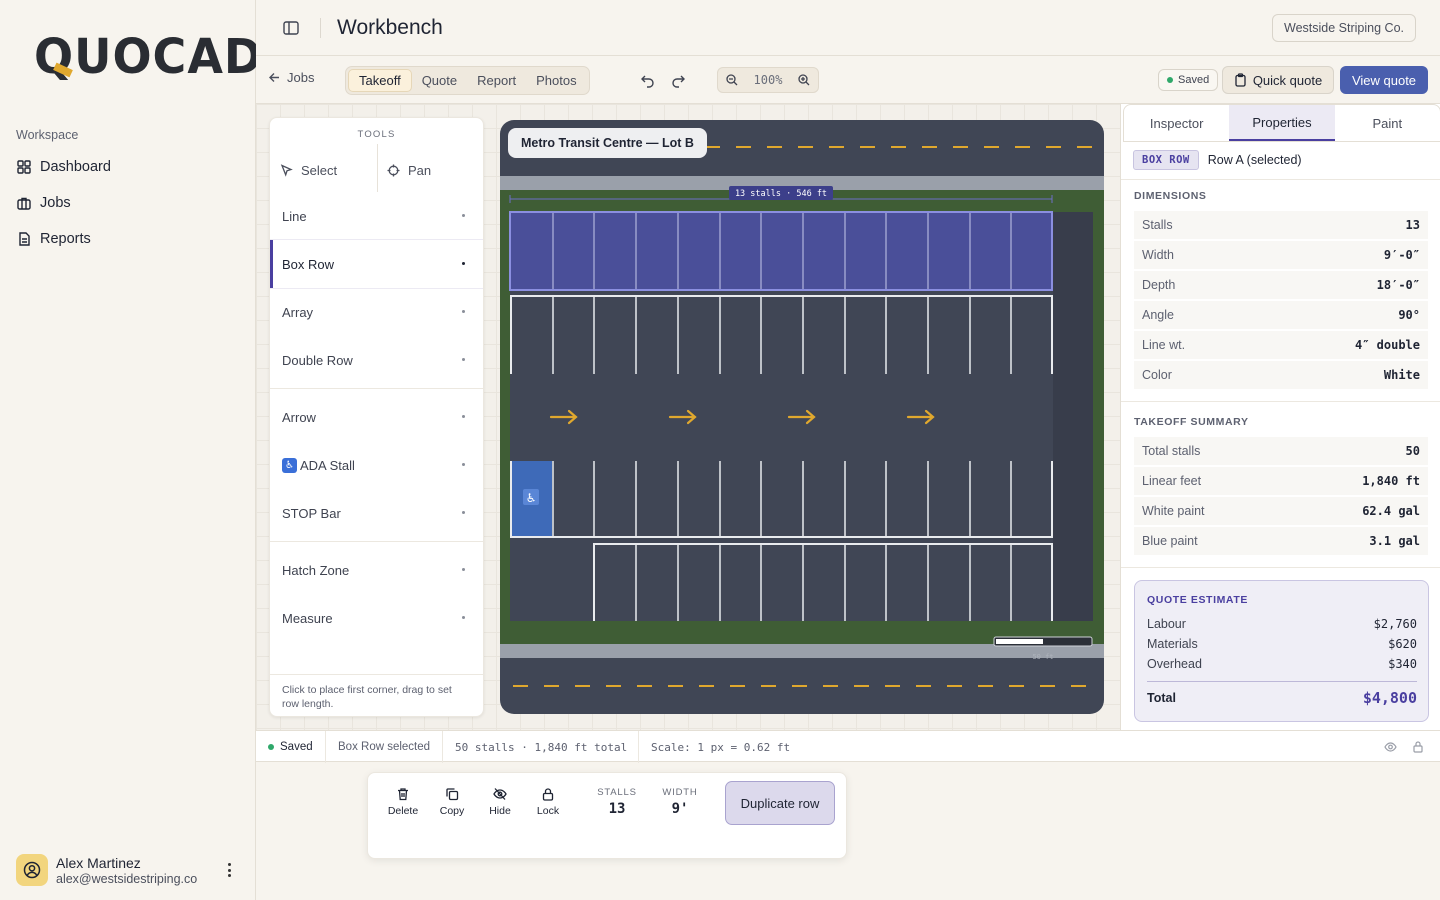  Describe the element at coordinates (376, 465) in the screenshot. I see `tool-ada-stall: ♿ ADA Stall` at that location.